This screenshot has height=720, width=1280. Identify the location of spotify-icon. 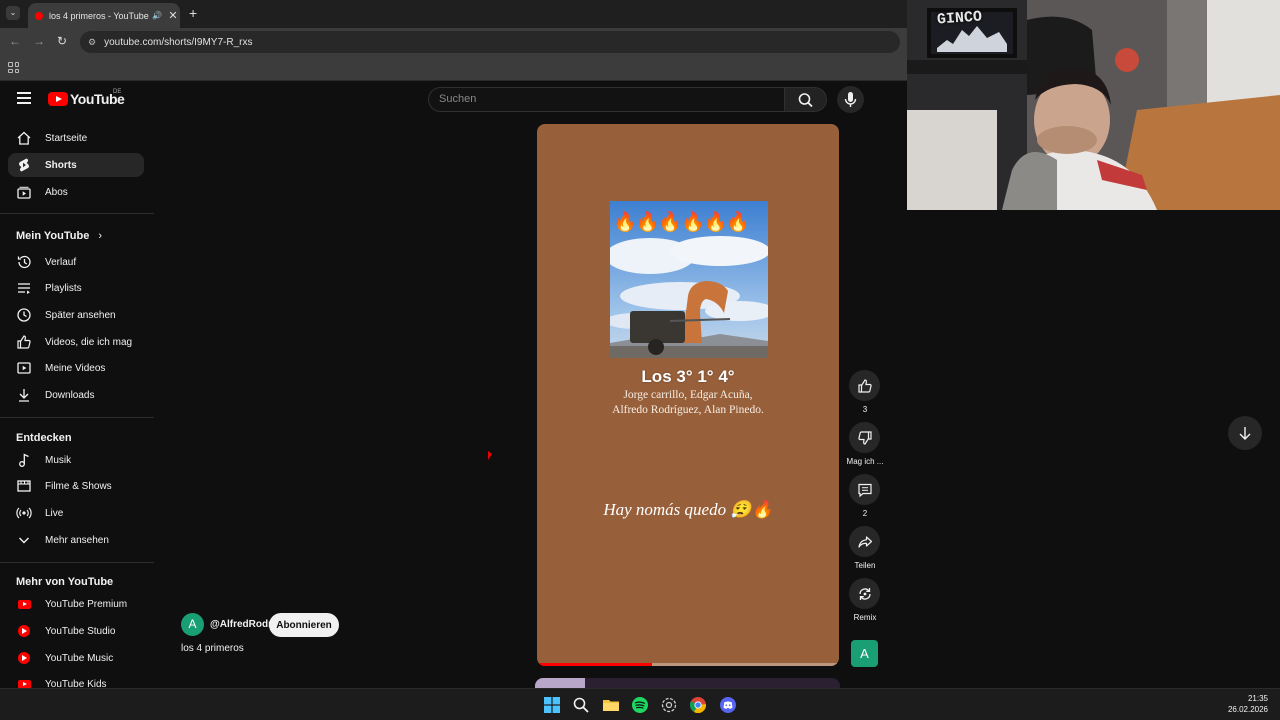
(640, 705).